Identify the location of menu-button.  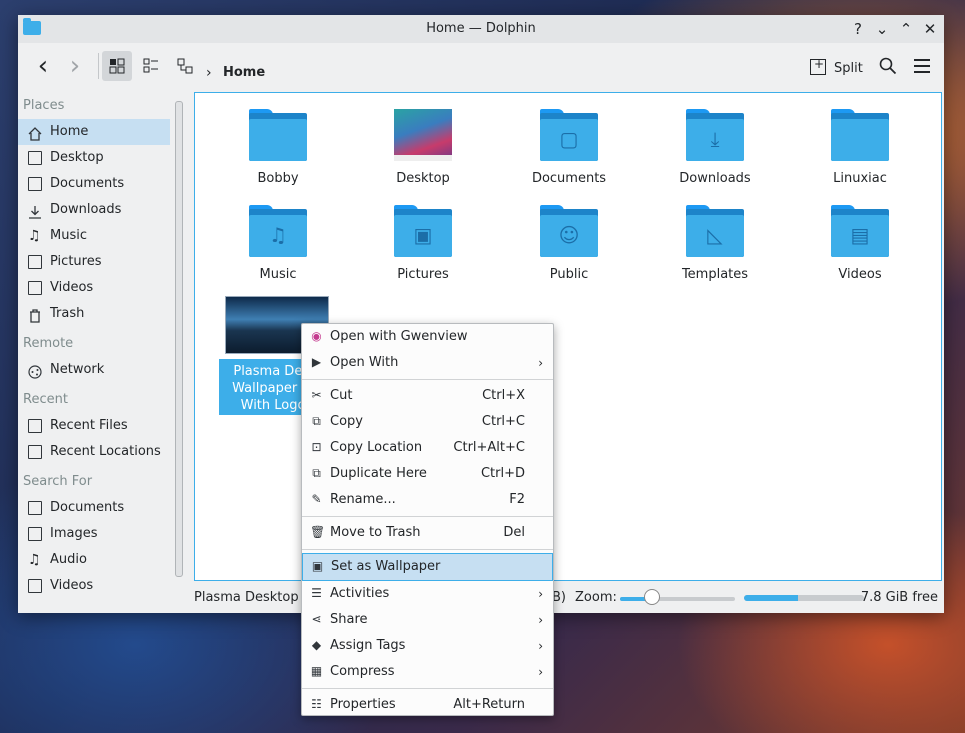
(922, 66).